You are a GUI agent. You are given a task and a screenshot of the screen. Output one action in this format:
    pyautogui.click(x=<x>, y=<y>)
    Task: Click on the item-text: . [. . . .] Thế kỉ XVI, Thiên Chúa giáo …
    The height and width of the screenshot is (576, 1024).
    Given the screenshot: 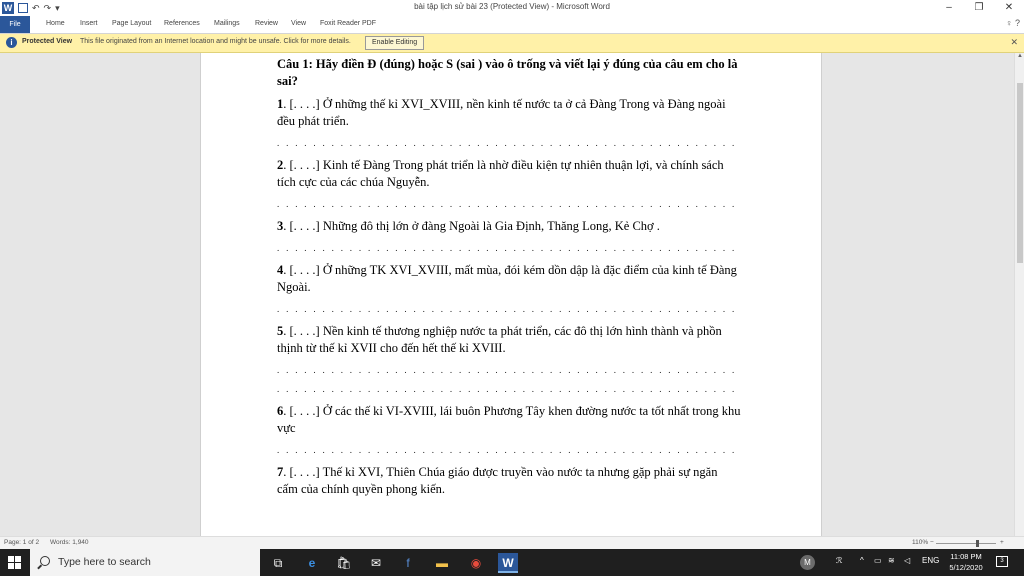 What is the action you would take?
    pyautogui.click(x=497, y=480)
    